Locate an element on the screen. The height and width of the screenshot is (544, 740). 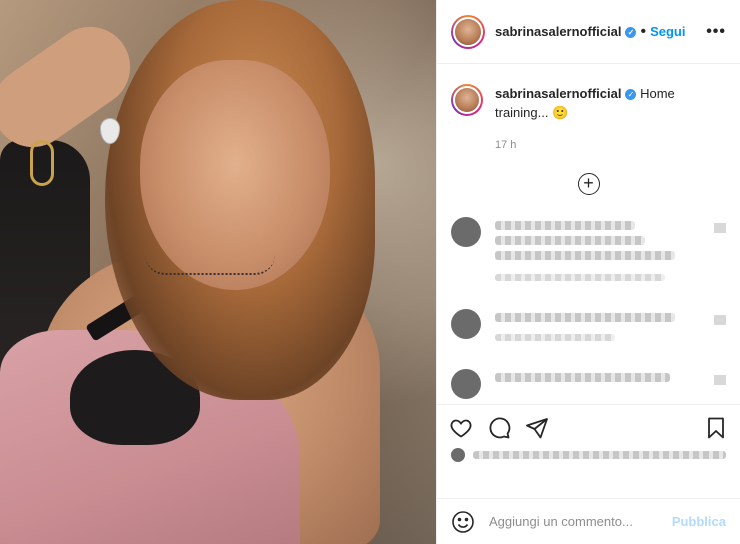
post-header: sabrinasalernofficial ✓ • Segui ••• is located at coordinates (588, 32).